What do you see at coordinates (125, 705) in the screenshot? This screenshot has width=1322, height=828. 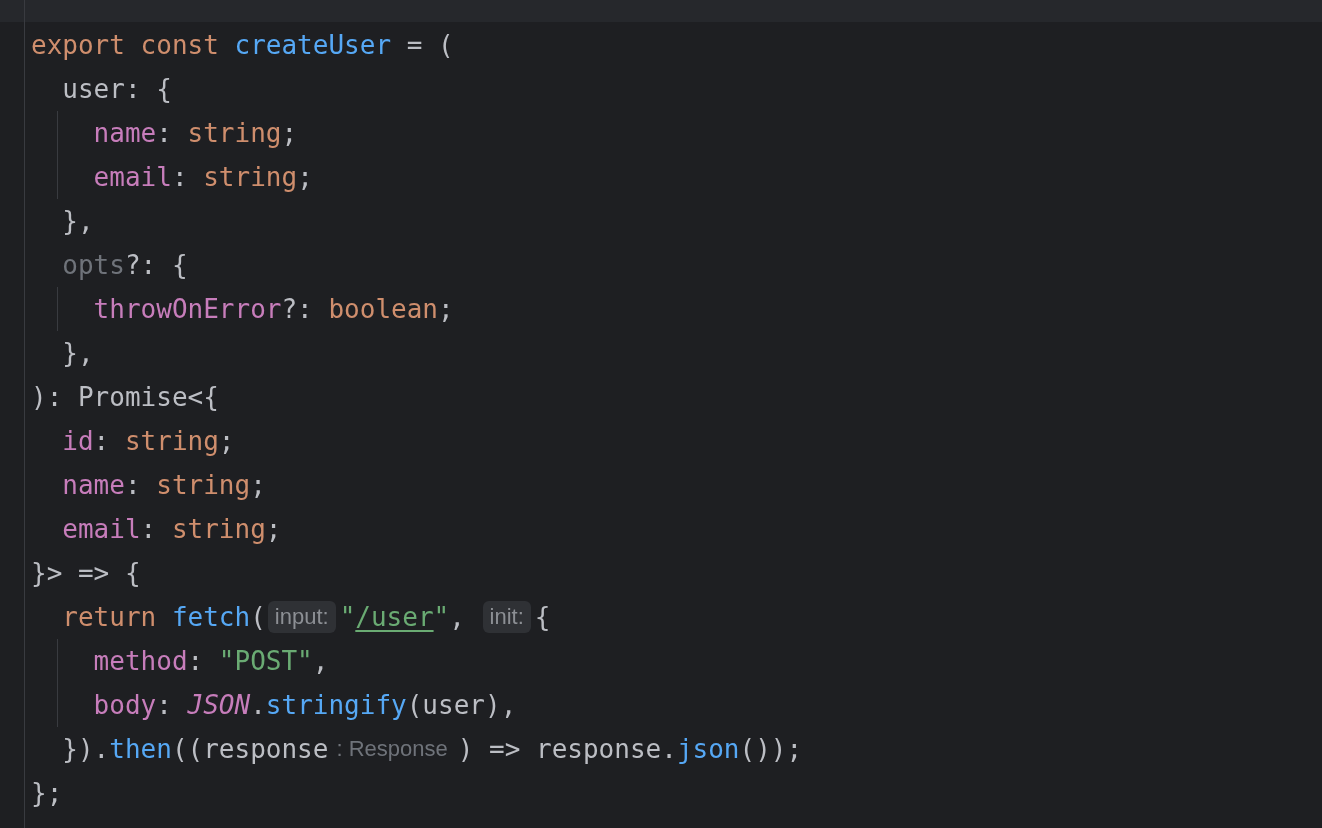 I see `code-property: body` at bounding box center [125, 705].